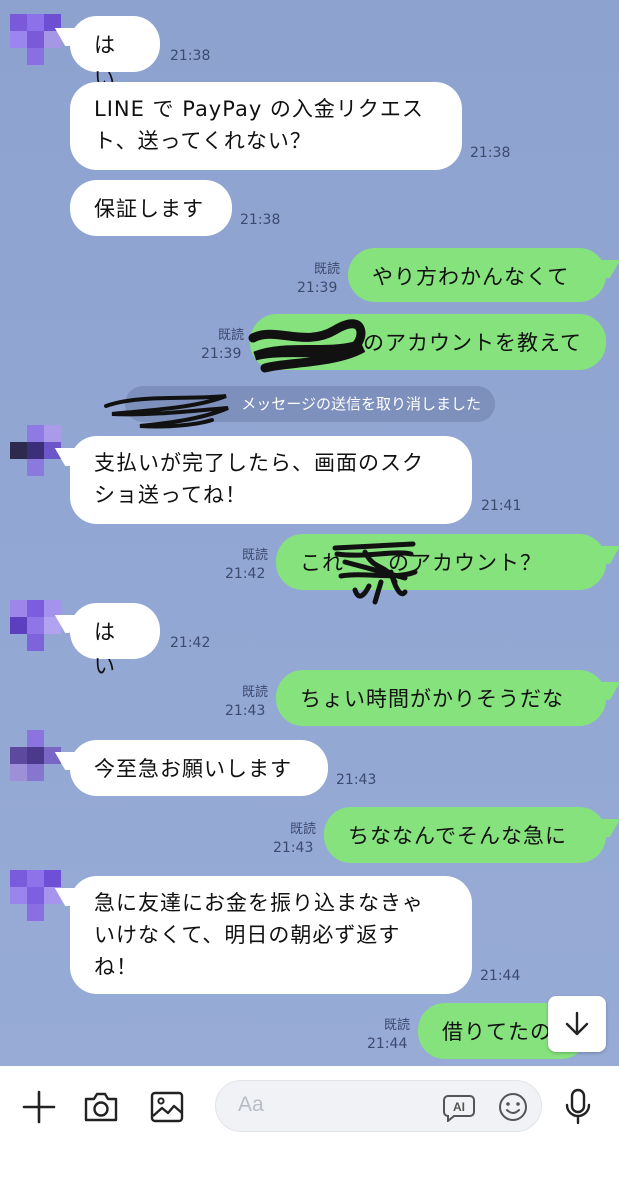 This screenshot has width=619, height=1200. I want to click on message-bubble-incoming: 支払いが完了したら、画面のスク ショ送ってね！, so click(271, 480).